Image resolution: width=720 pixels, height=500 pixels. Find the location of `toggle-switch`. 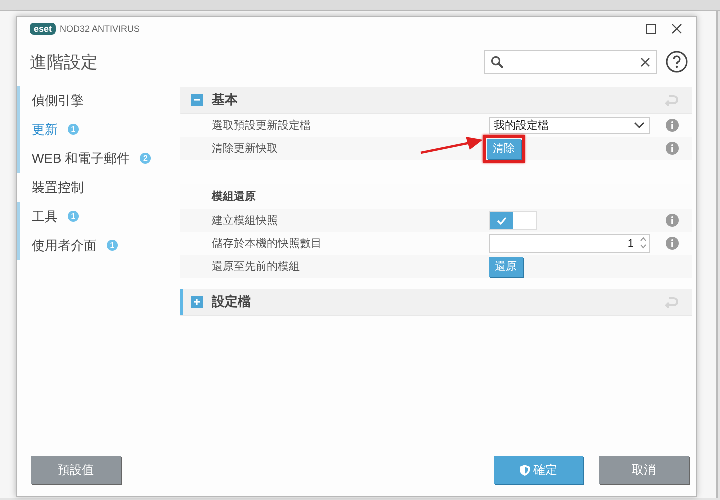

toggle-switch is located at coordinates (513, 220).